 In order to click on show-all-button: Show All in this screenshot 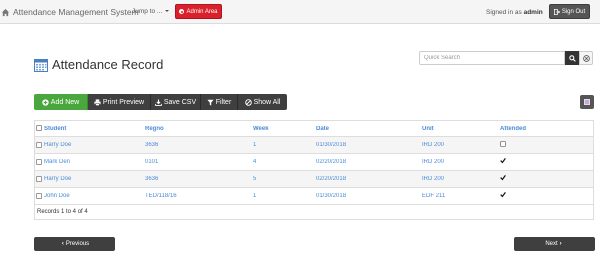, I will do `click(262, 102)`.